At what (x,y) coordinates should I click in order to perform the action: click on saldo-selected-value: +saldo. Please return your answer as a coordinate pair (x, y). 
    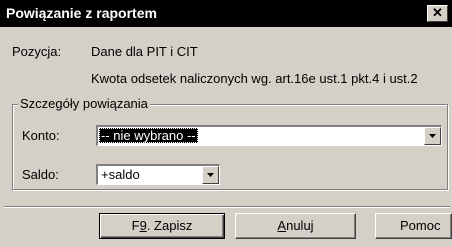
    Looking at the image, I should click on (120, 174).